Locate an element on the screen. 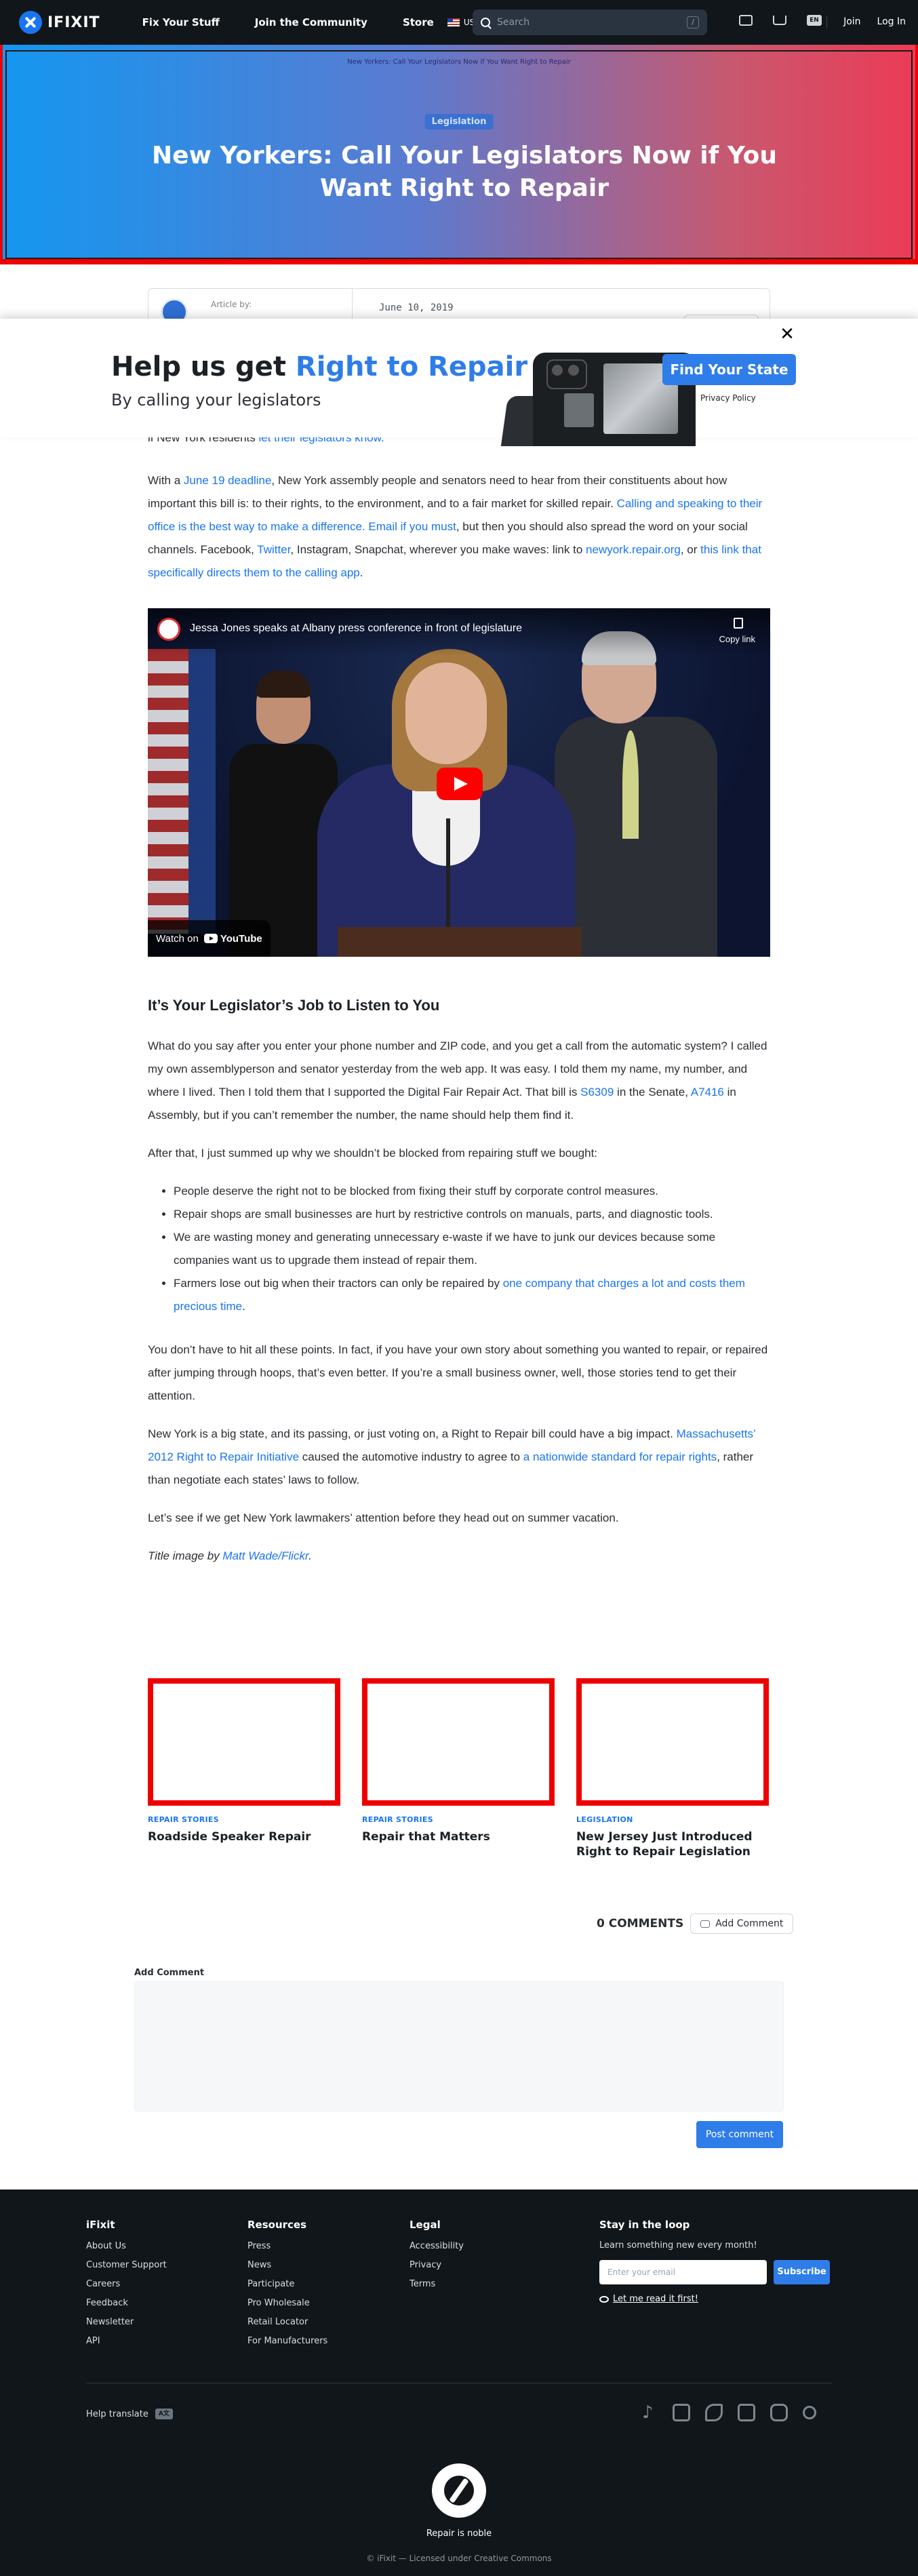  search-bar: / is located at coordinates (590, 22).